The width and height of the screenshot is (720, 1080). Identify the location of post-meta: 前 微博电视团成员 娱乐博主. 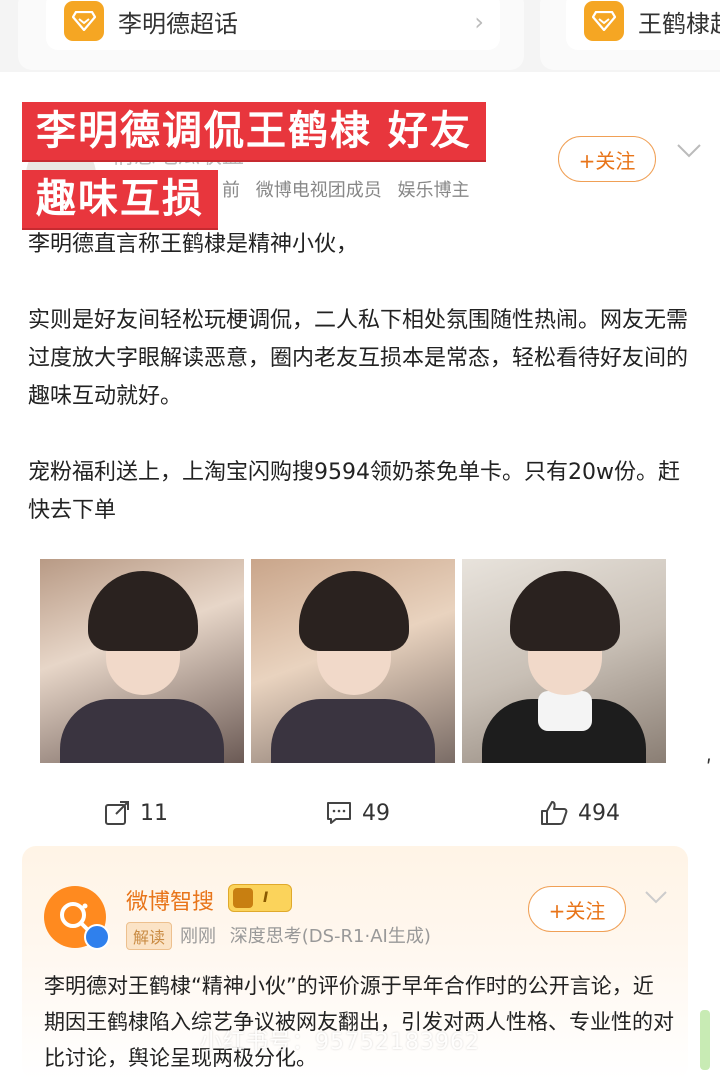
(350, 189).